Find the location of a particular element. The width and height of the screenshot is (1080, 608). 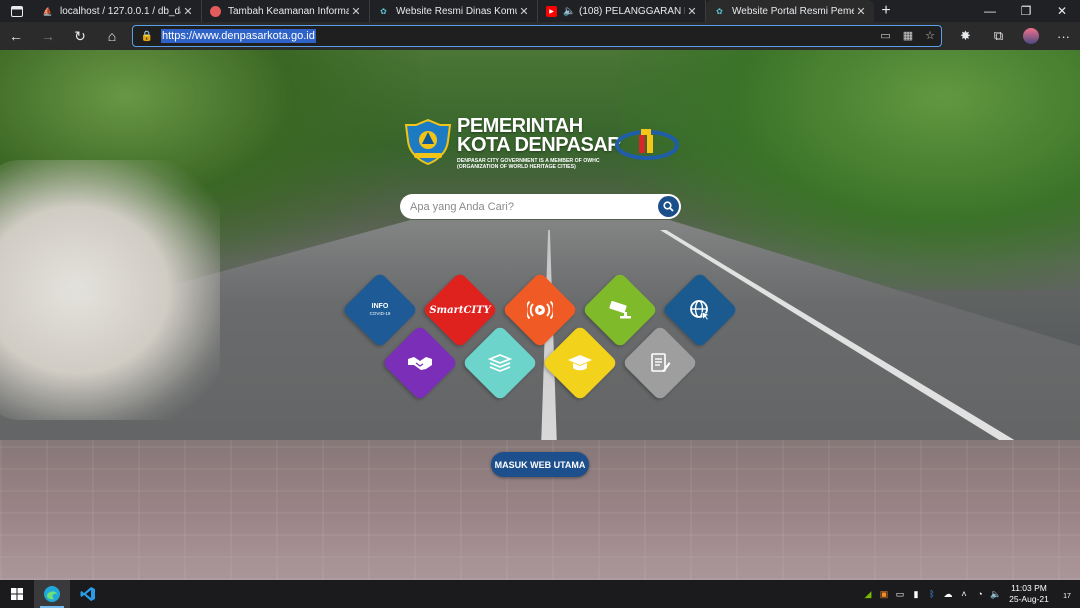

tab-keamanan: Tambah Keamanan Informasi - D ✕ is located at coordinates (286, 11).